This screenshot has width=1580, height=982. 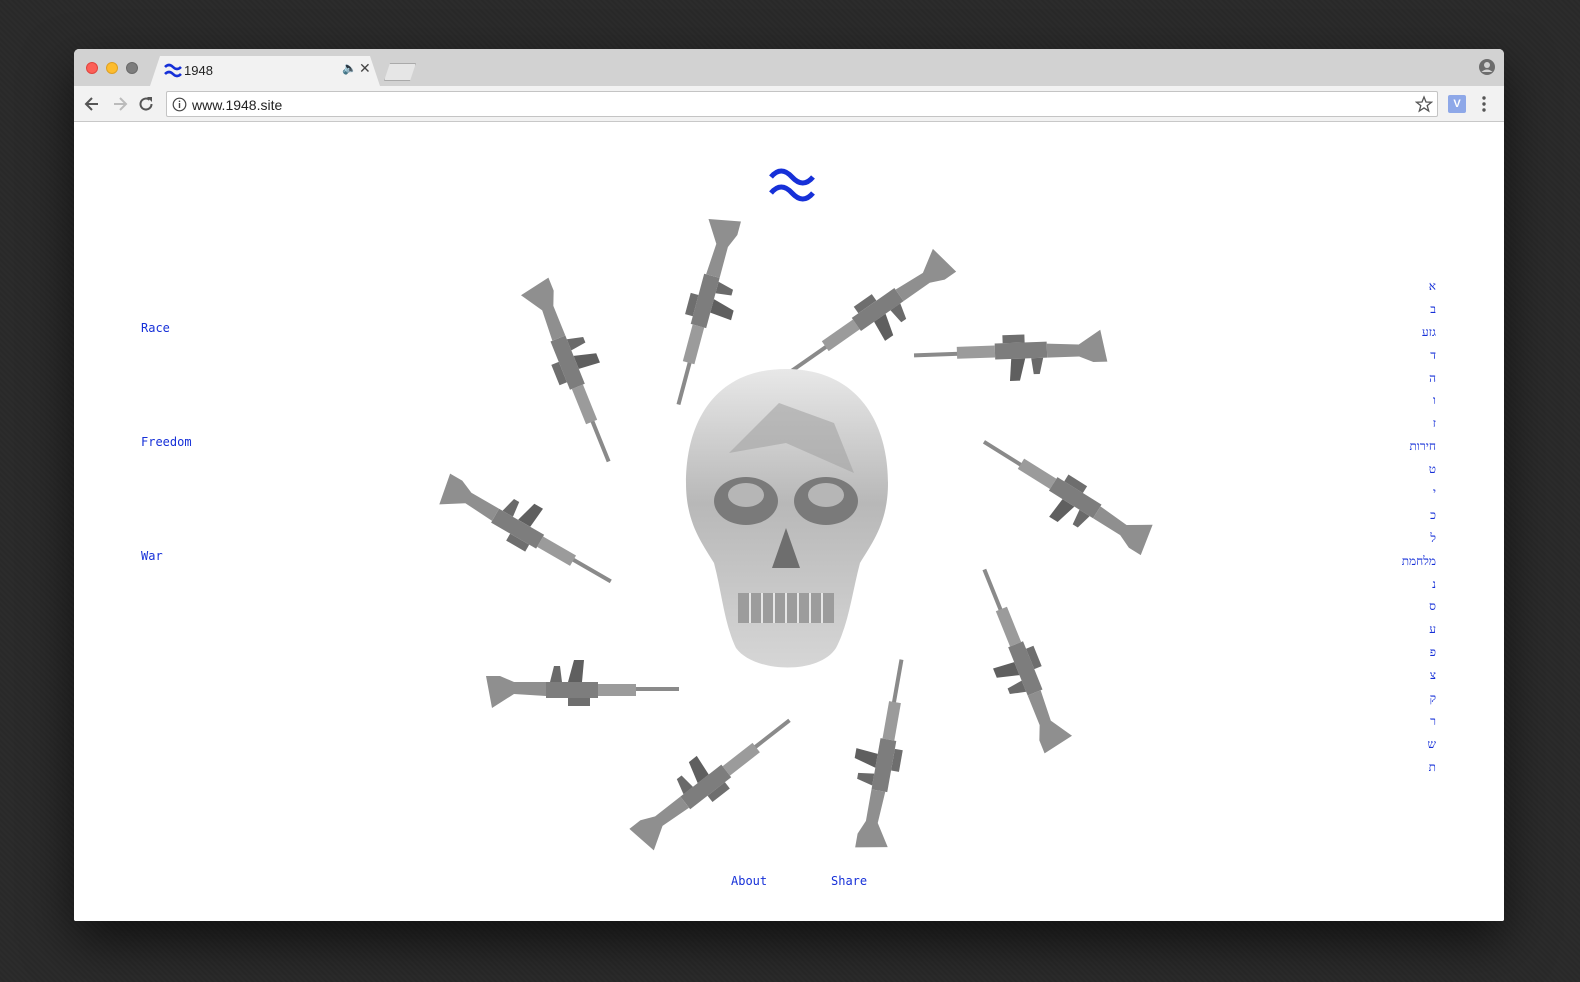 I want to click on share-link: Share, so click(x=849, y=881).